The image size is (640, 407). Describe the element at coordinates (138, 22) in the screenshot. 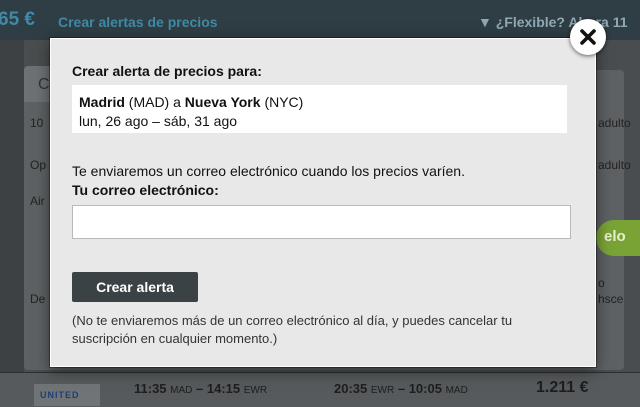

I see `create-alerts-link: Crear alertas de precios` at that location.